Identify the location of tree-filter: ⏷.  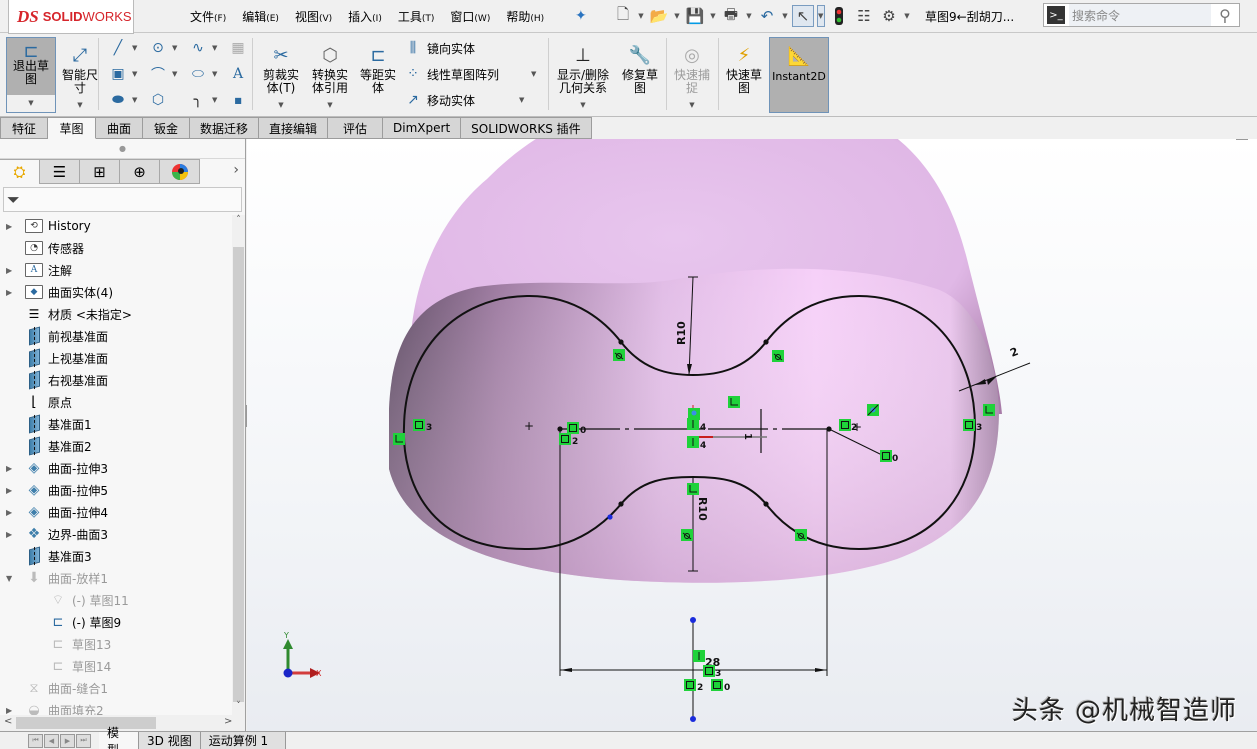
(122, 199).